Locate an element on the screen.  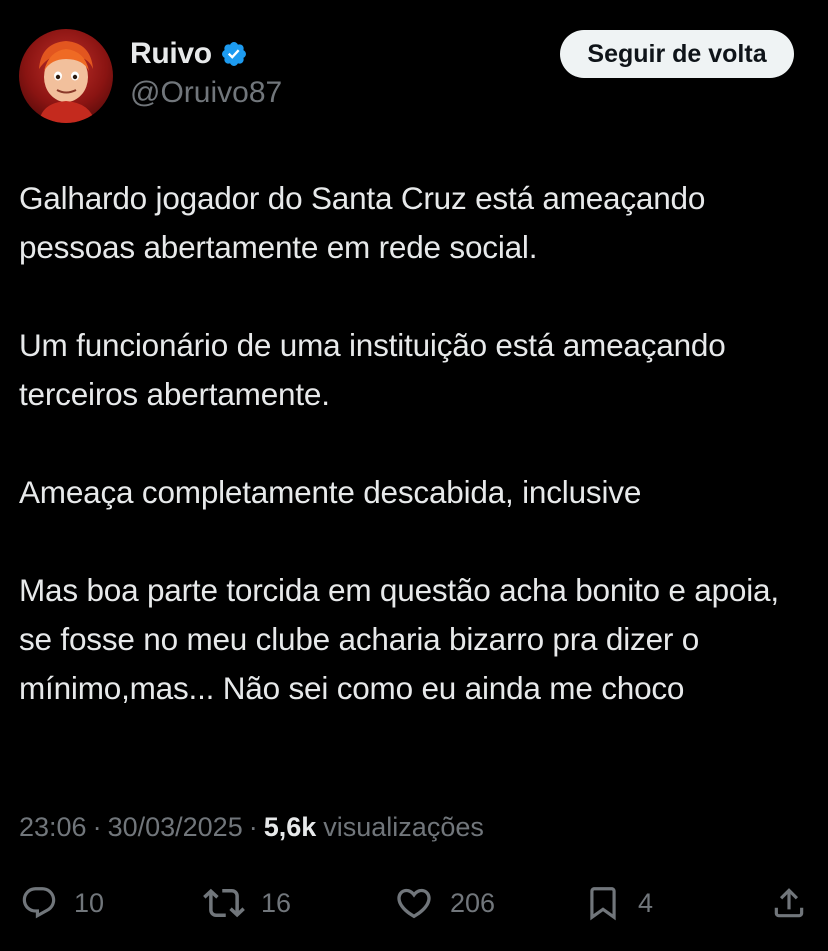
display-name: Ruivo is located at coordinates (171, 54).